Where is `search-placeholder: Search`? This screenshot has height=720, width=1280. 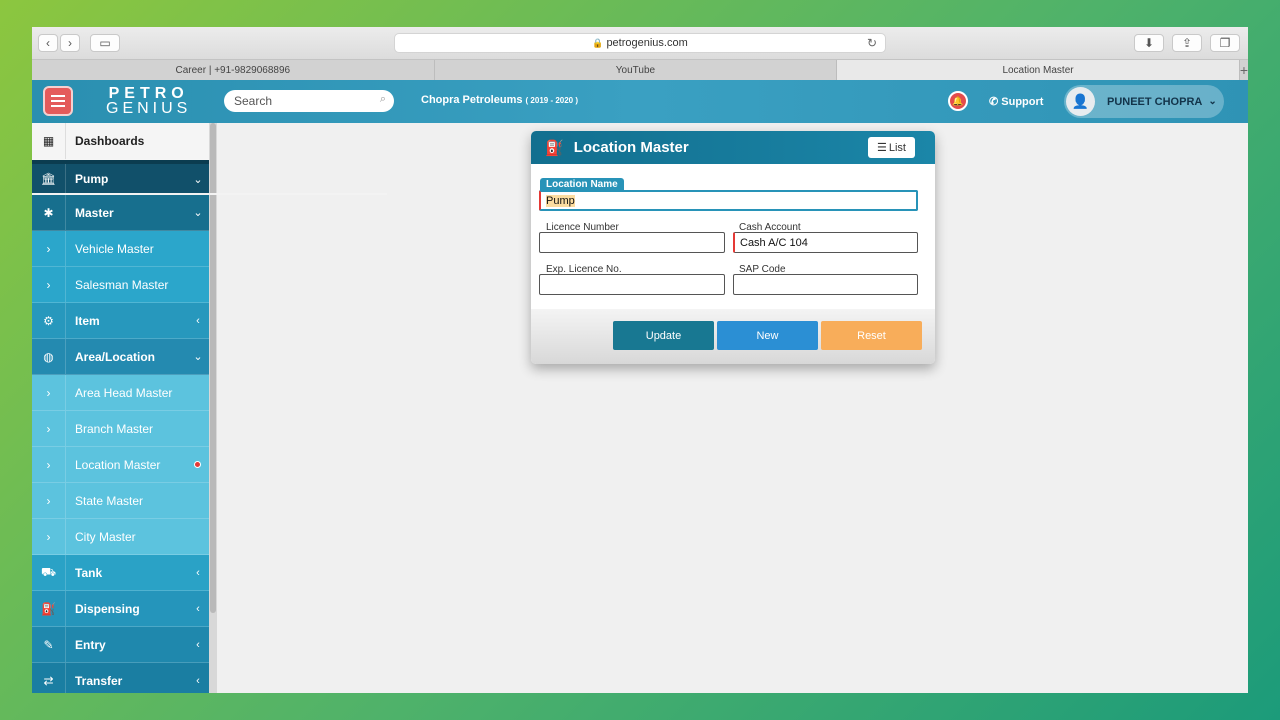
search-placeholder: Search is located at coordinates (253, 101).